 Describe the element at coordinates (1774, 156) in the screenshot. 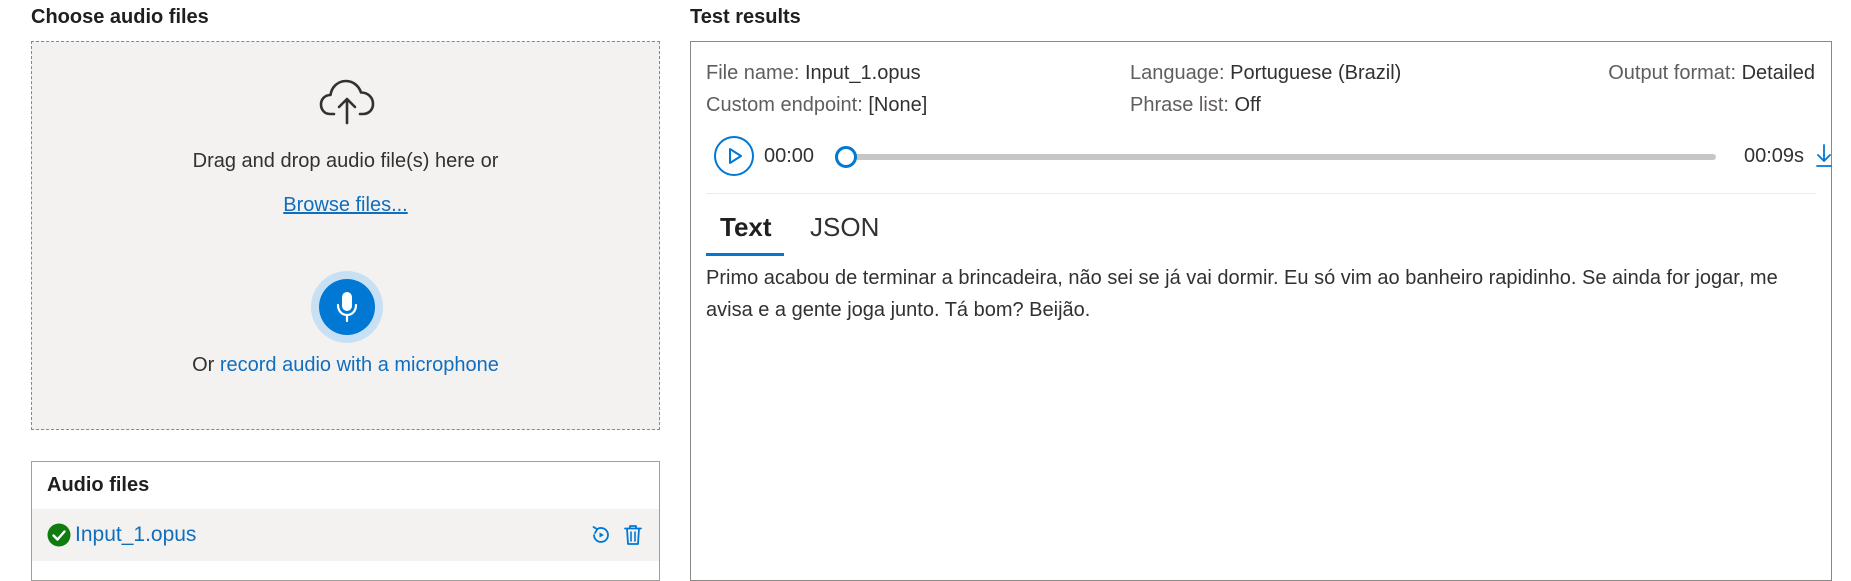

I see `total-duration: 00:09s` at that location.